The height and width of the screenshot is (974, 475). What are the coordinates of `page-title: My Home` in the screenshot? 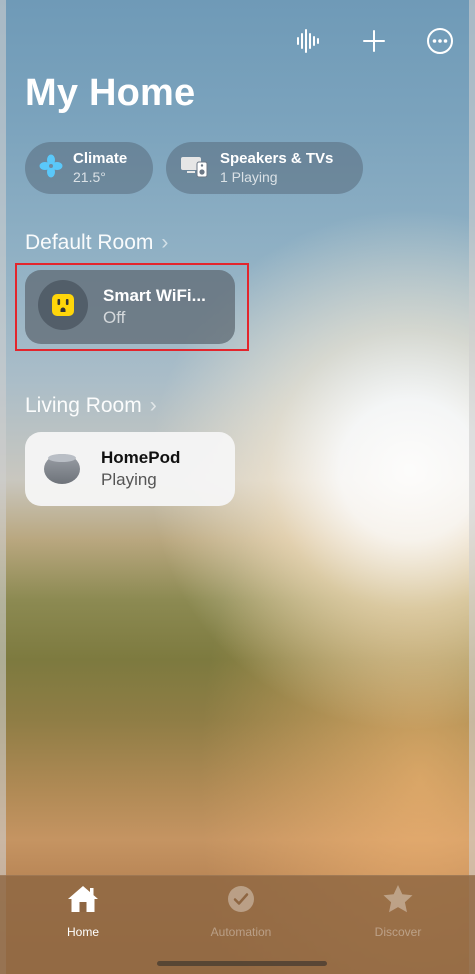 It's located at (110, 93).